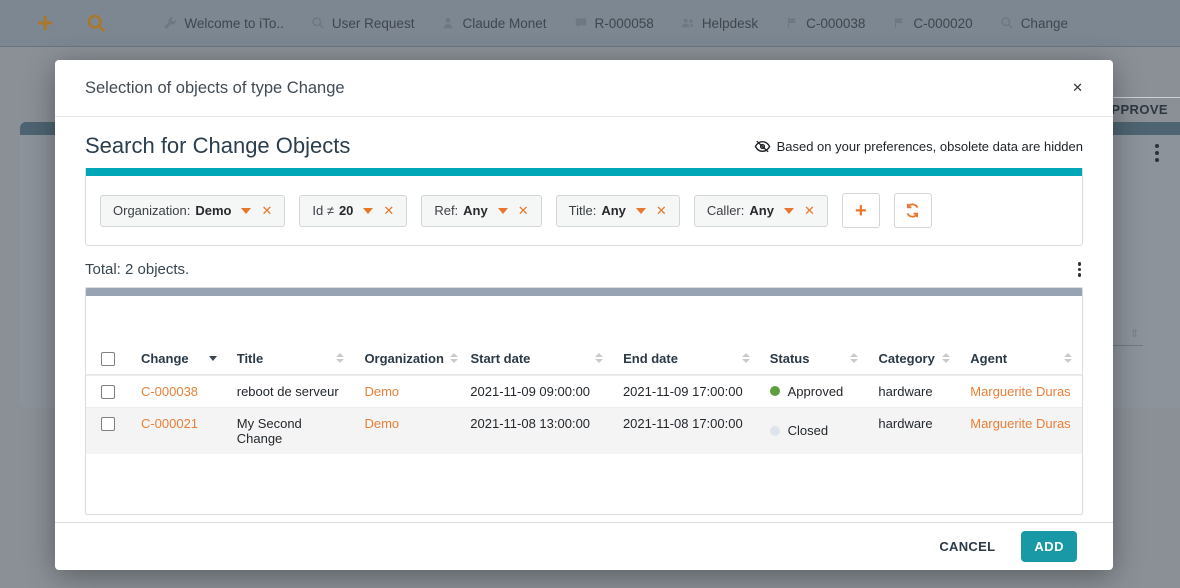 This screenshot has width=1180, height=588. I want to click on column-header-end-date: End date, so click(686, 358).